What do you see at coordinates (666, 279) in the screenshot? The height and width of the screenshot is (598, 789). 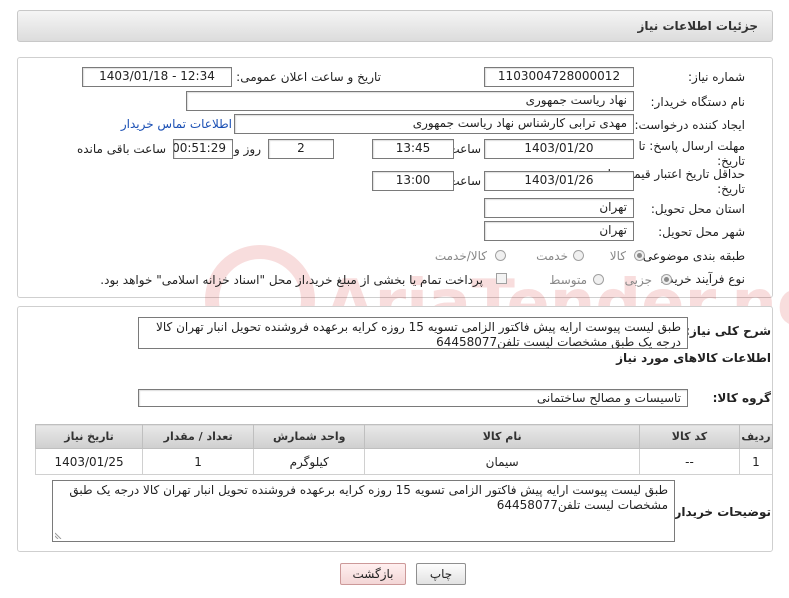 I see `process-minor-radio` at bounding box center [666, 279].